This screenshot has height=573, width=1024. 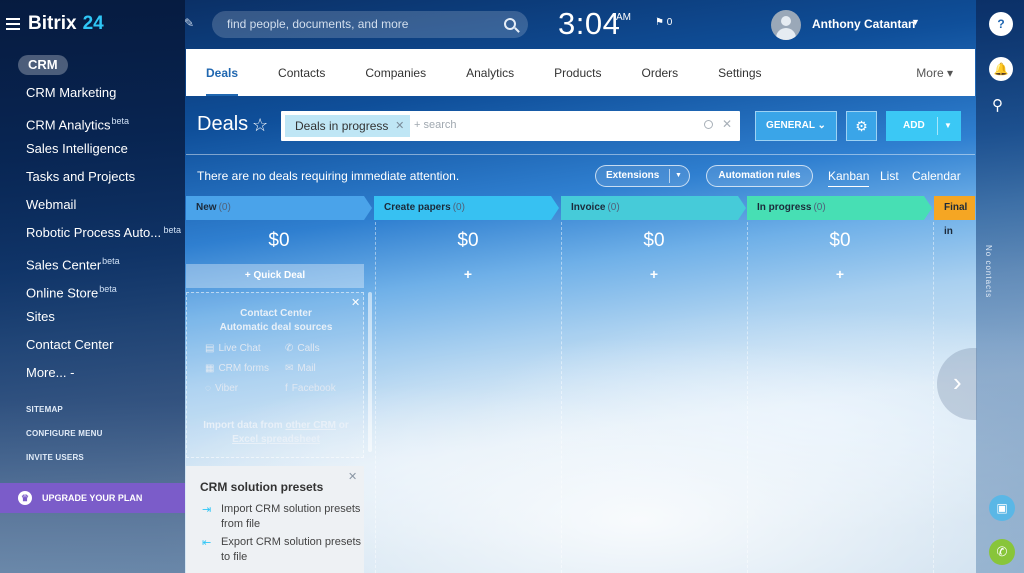 I want to click on stage-create-papers: Create papers (0), so click(x=466, y=208).